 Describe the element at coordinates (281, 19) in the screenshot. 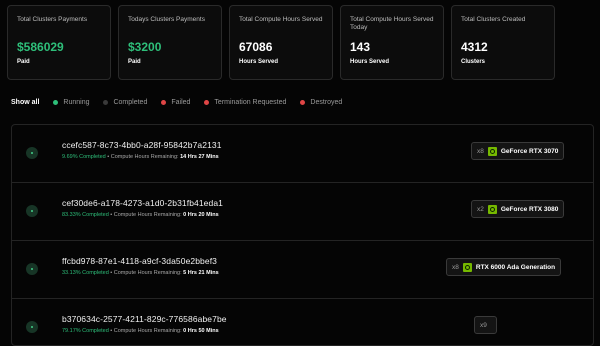

I see `stat-label: Total Compute Hours Served` at that location.